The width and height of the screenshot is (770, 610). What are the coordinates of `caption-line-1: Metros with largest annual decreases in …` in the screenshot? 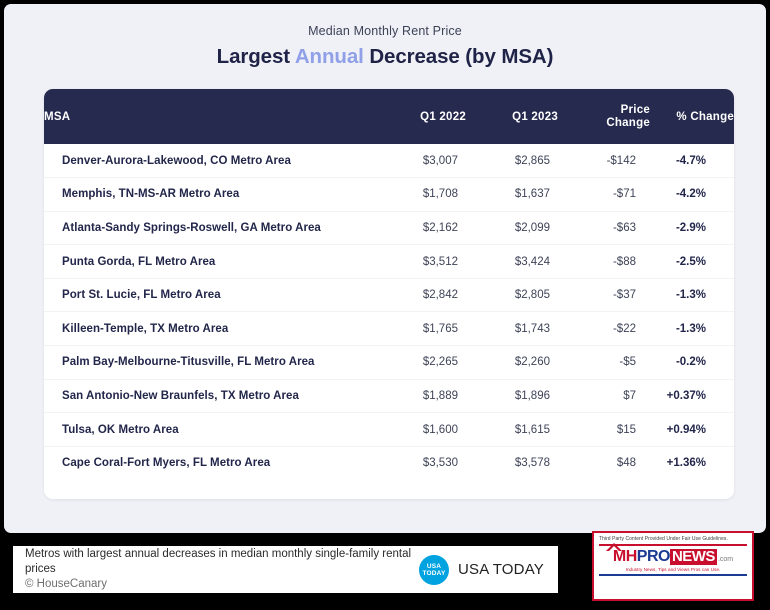 It's located at (218, 561).